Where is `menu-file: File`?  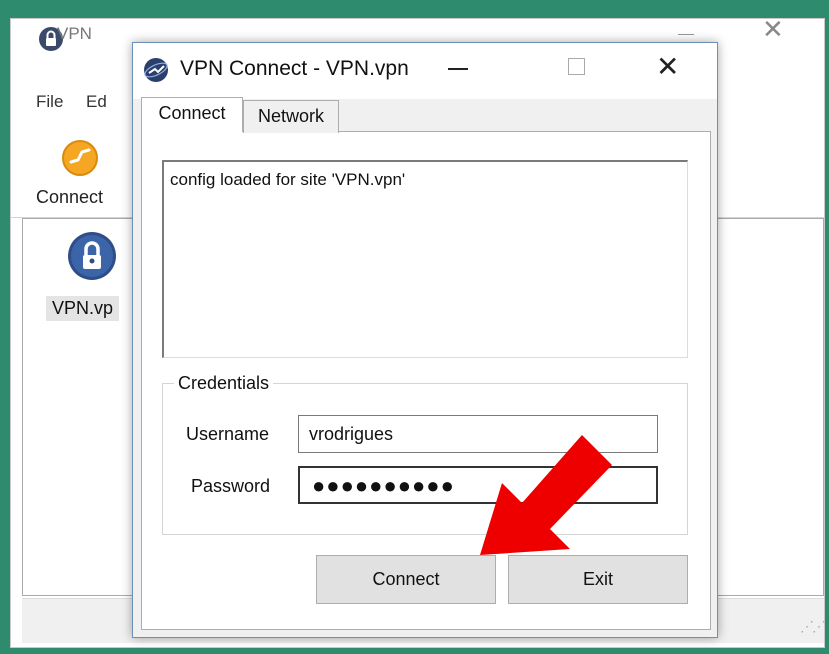
menu-file: File is located at coordinates (49, 102).